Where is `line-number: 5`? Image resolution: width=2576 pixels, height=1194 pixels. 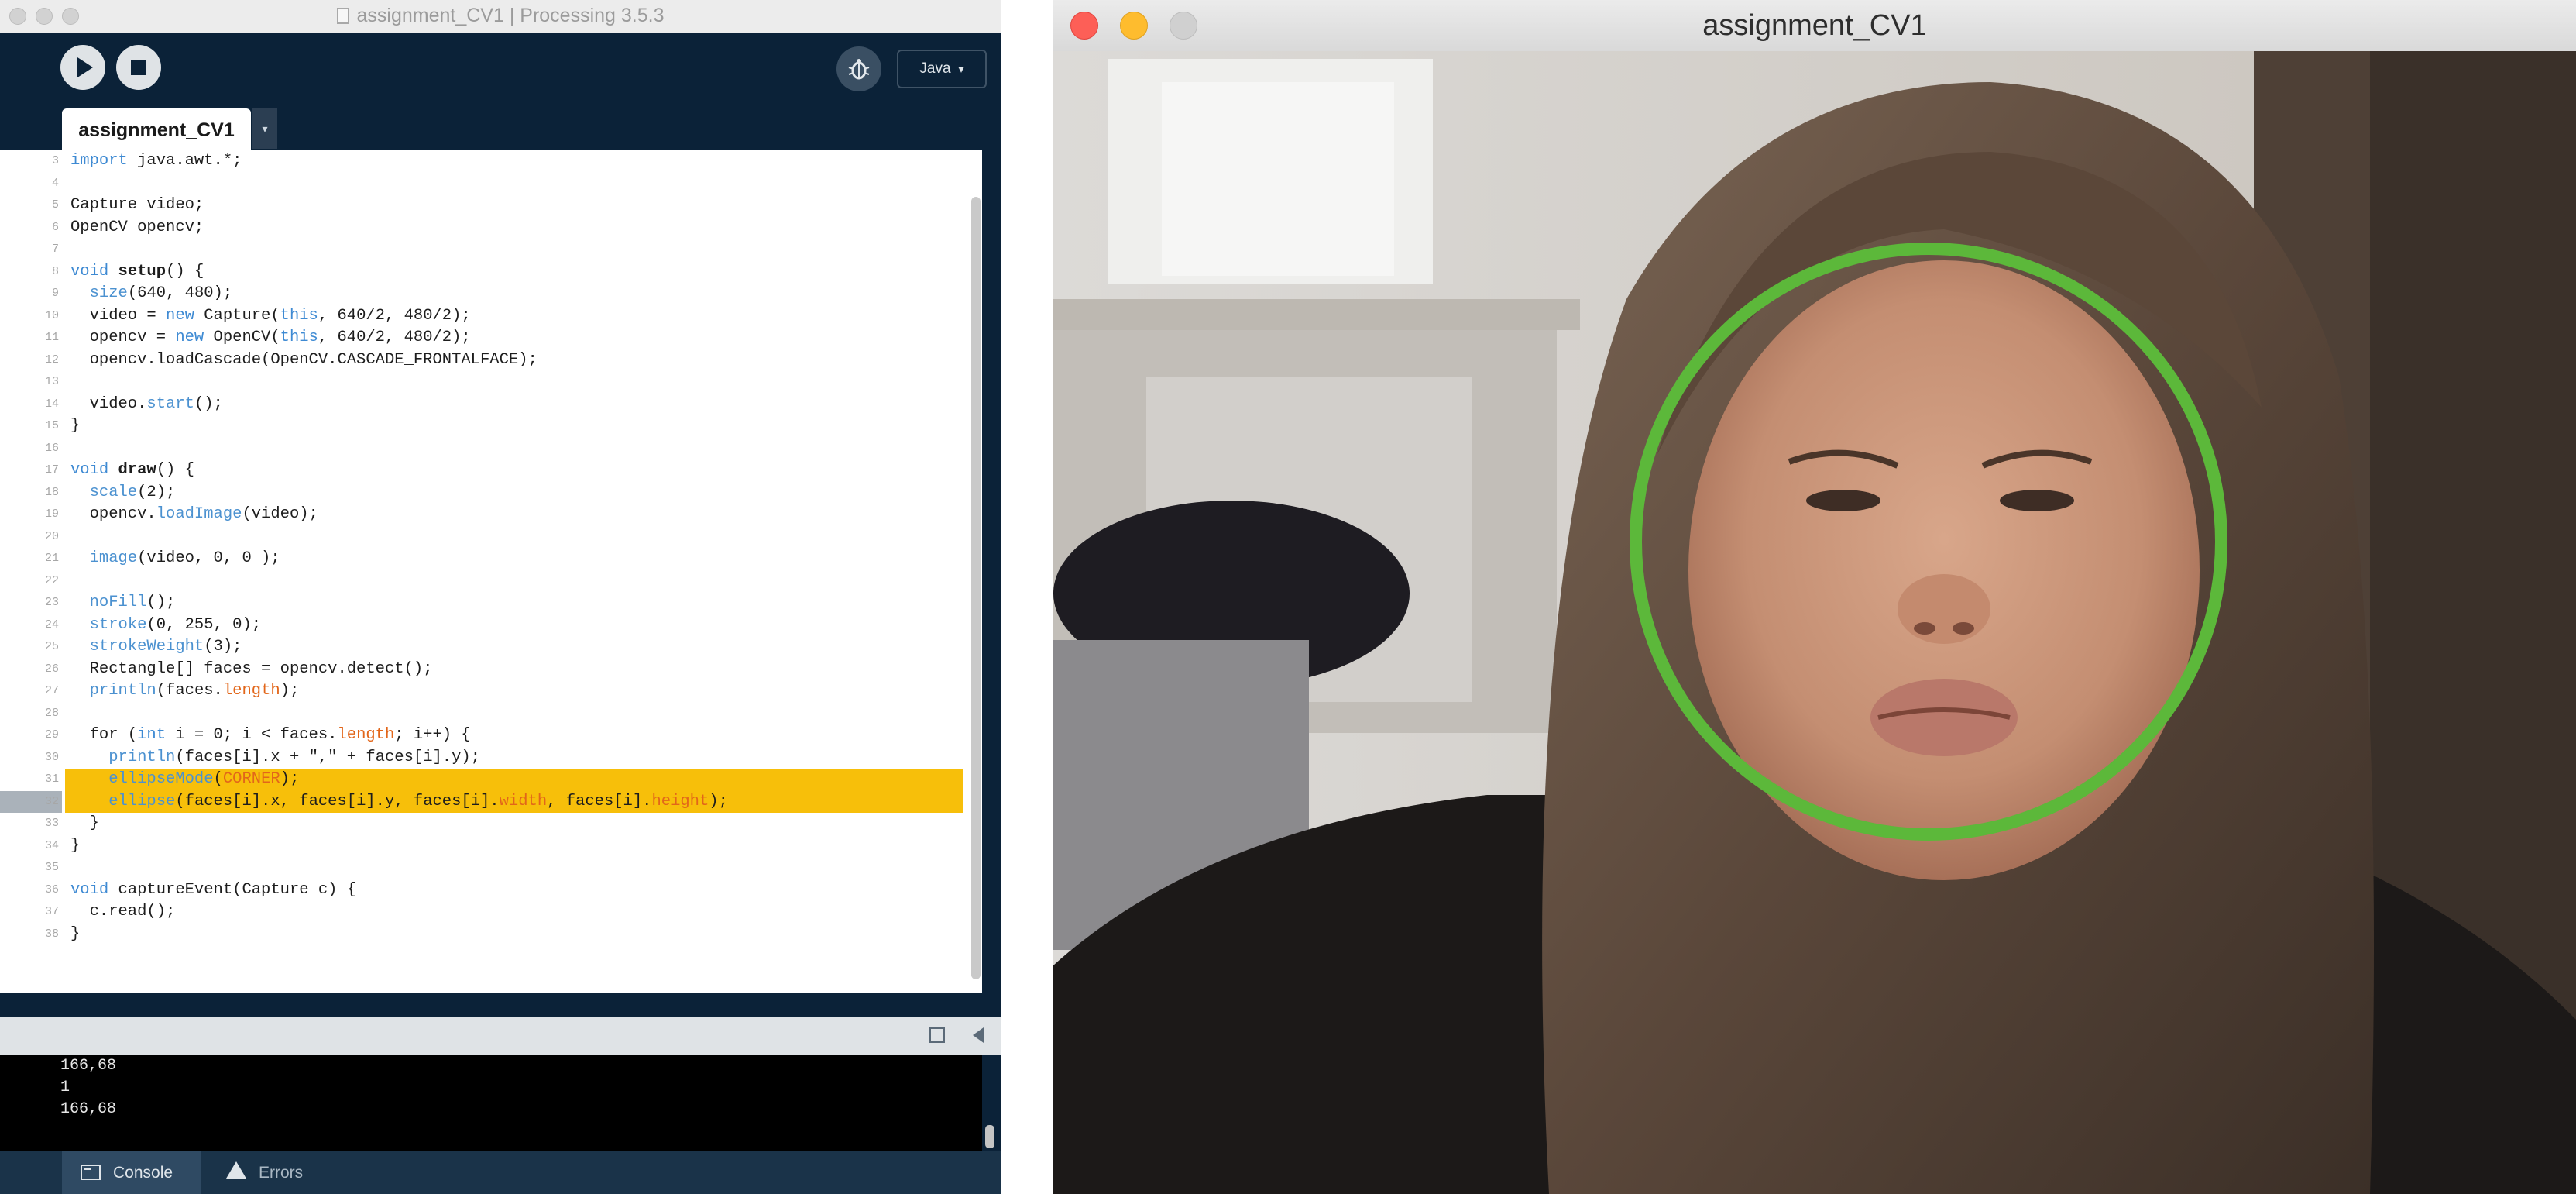
line-number: 5 is located at coordinates (55, 205).